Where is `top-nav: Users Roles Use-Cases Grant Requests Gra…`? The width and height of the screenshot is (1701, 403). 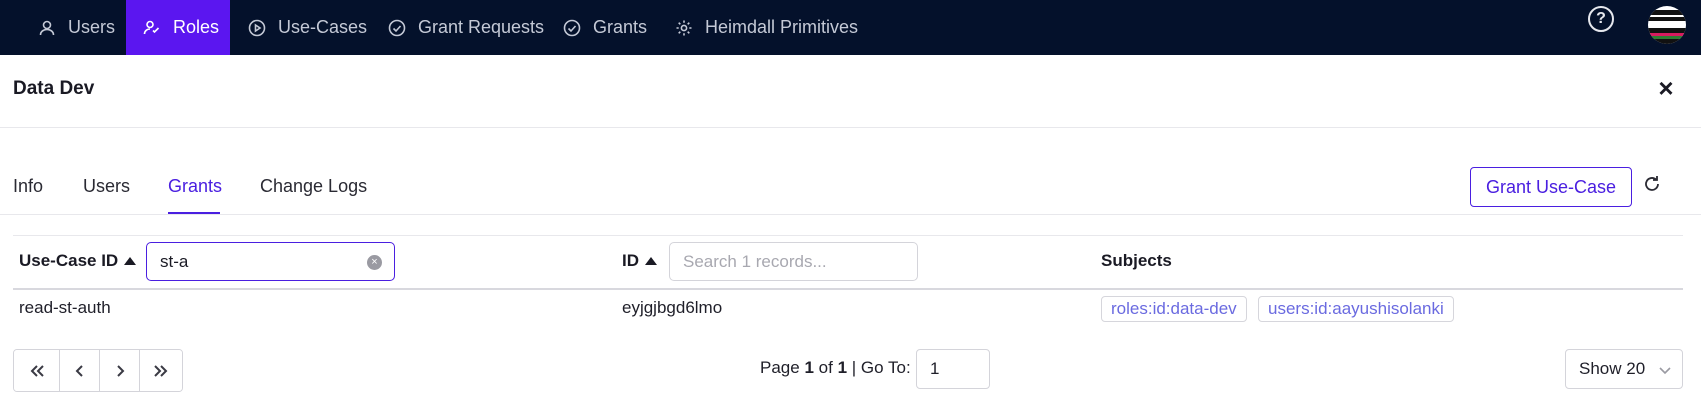 top-nav: Users Roles Use-Cases Grant Requests Gra… is located at coordinates (850, 27).